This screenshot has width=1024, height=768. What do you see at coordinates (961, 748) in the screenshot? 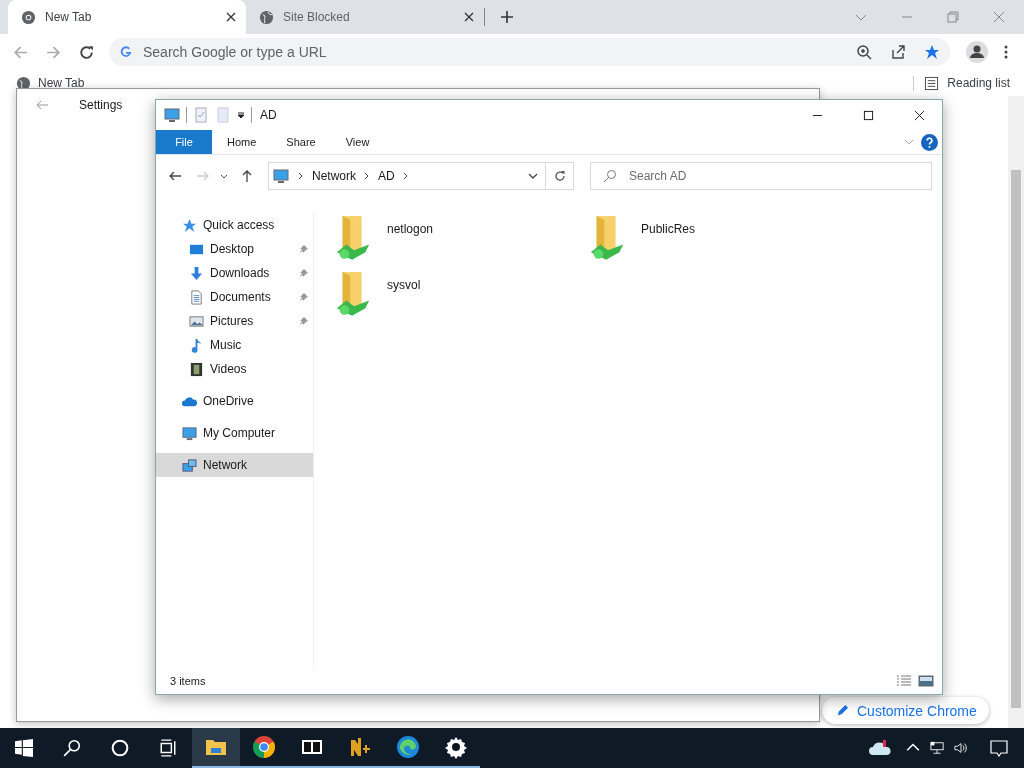
I see `speaker-icon` at bounding box center [961, 748].